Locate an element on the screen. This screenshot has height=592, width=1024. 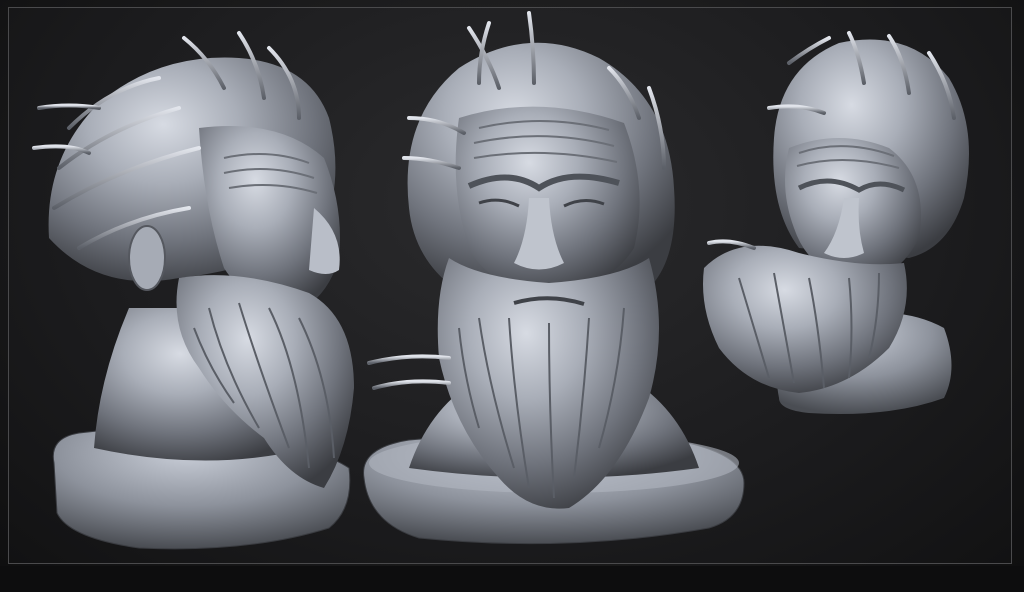
bottom-bar is located at coordinates (512, 579).